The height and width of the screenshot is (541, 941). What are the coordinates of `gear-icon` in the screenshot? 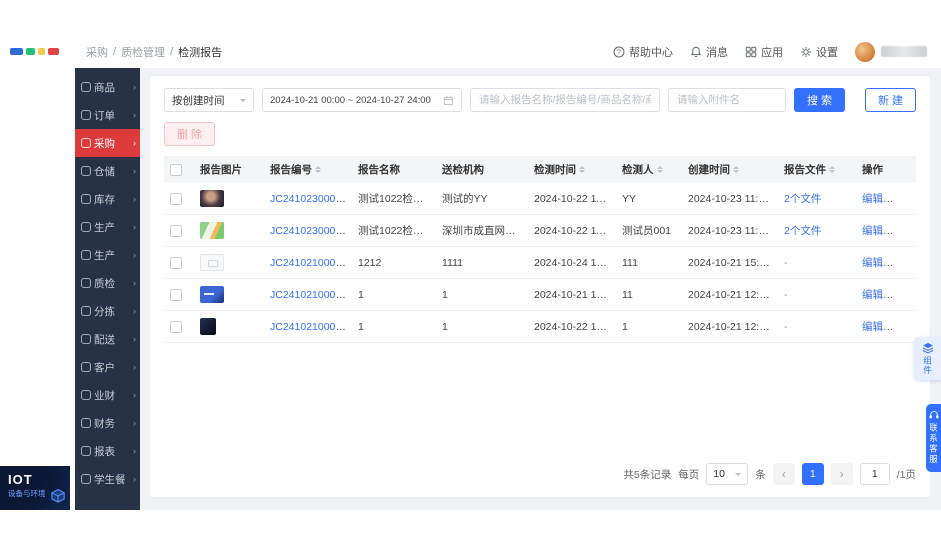 It's located at (806, 51).